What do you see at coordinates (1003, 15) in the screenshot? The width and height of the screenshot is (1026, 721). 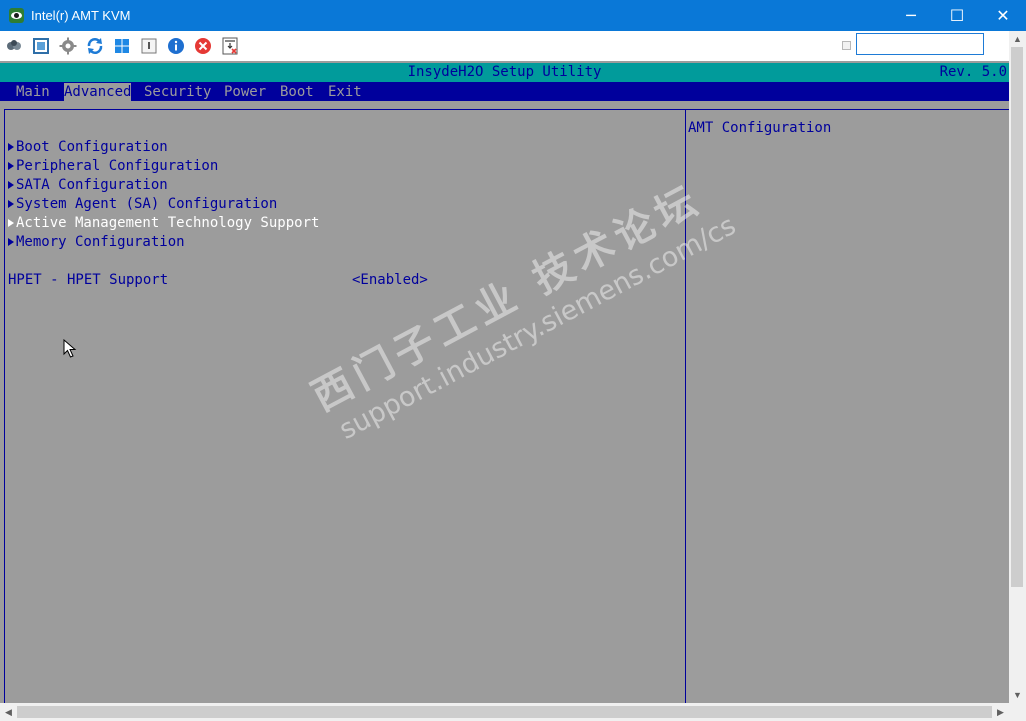 I see `close-button: ✕` at bounding box center [1003, 15].